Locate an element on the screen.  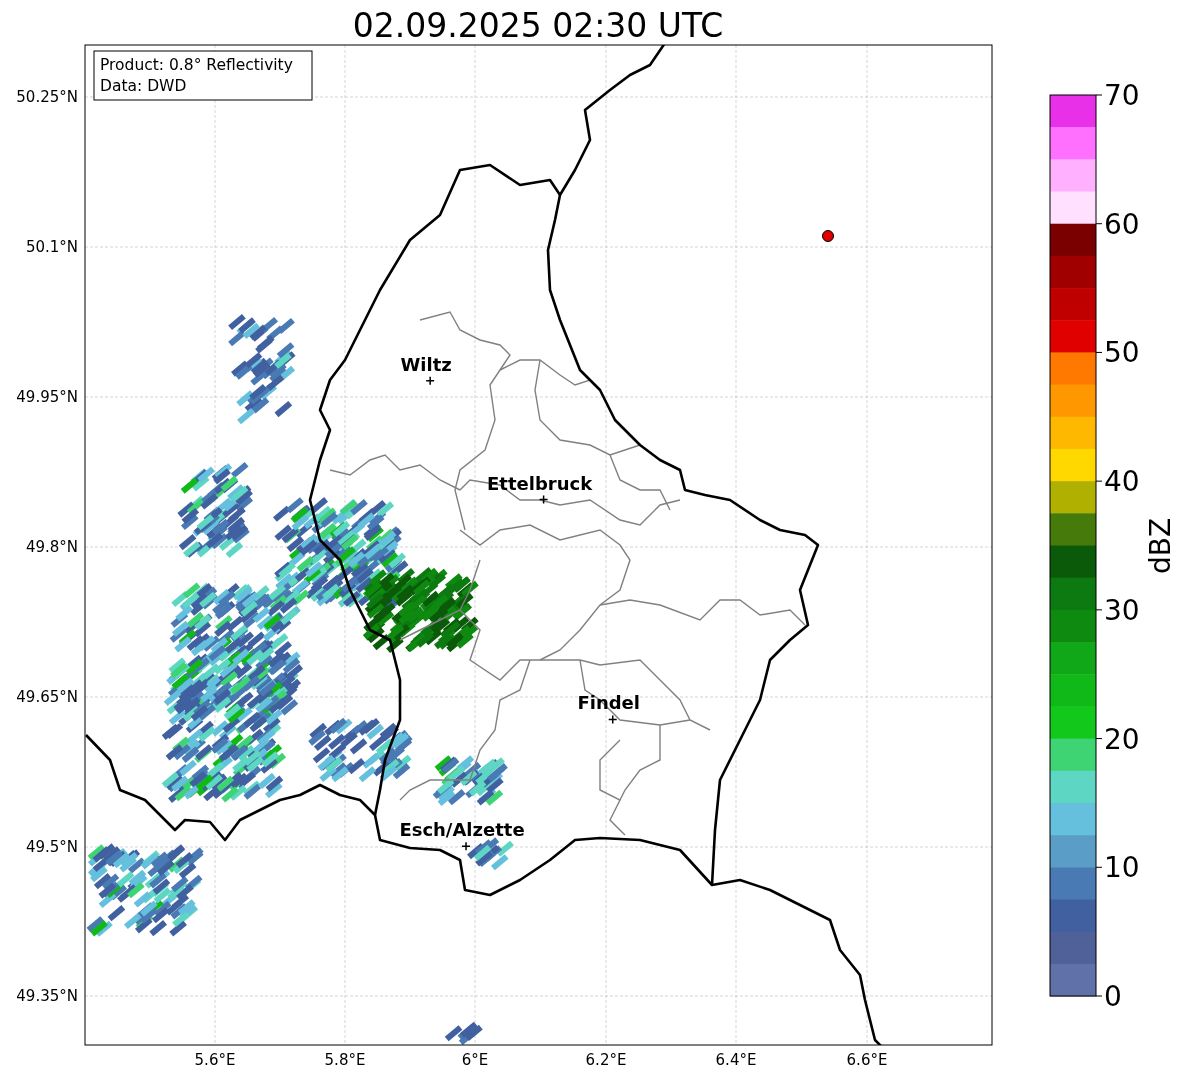
axis-tick-label: 6.4°E is located at coordinates (736, 1060).